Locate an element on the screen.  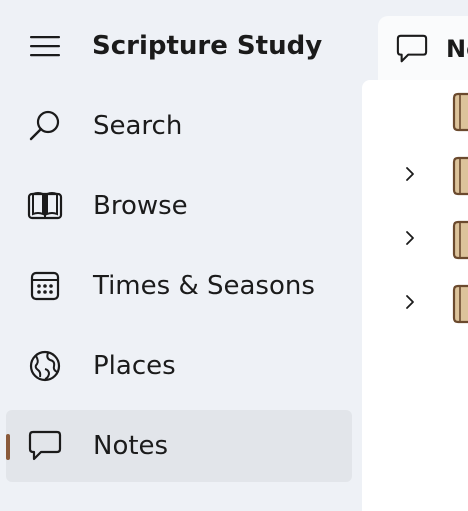
selection-indicator is located at coordinates (8, 447).